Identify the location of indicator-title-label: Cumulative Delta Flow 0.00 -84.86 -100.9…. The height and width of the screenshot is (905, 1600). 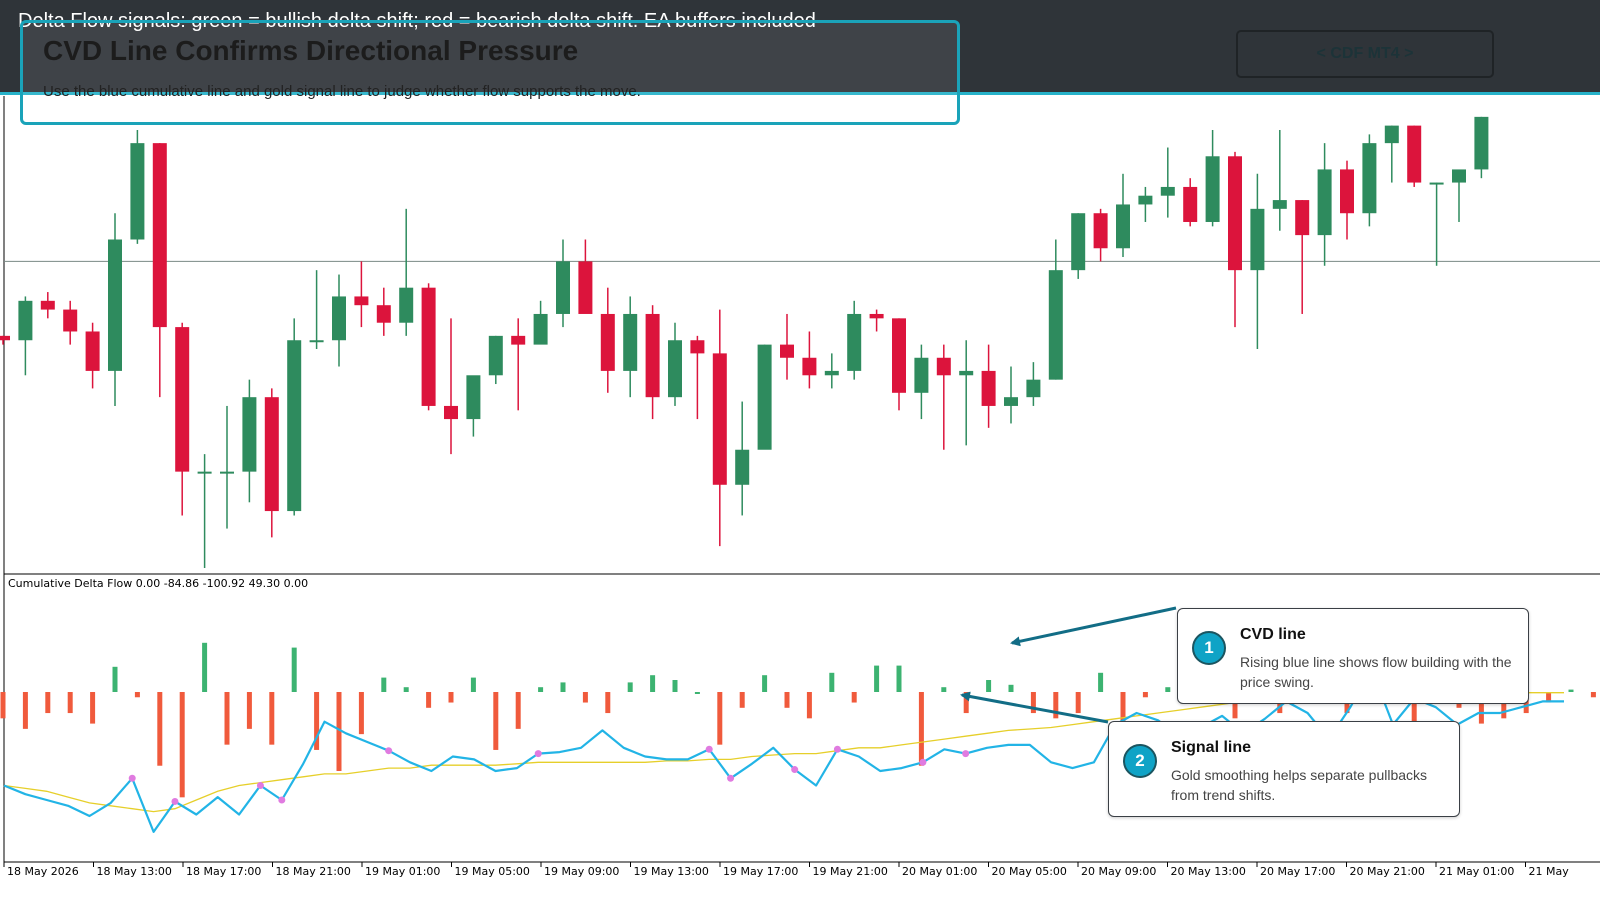
(158, 583).